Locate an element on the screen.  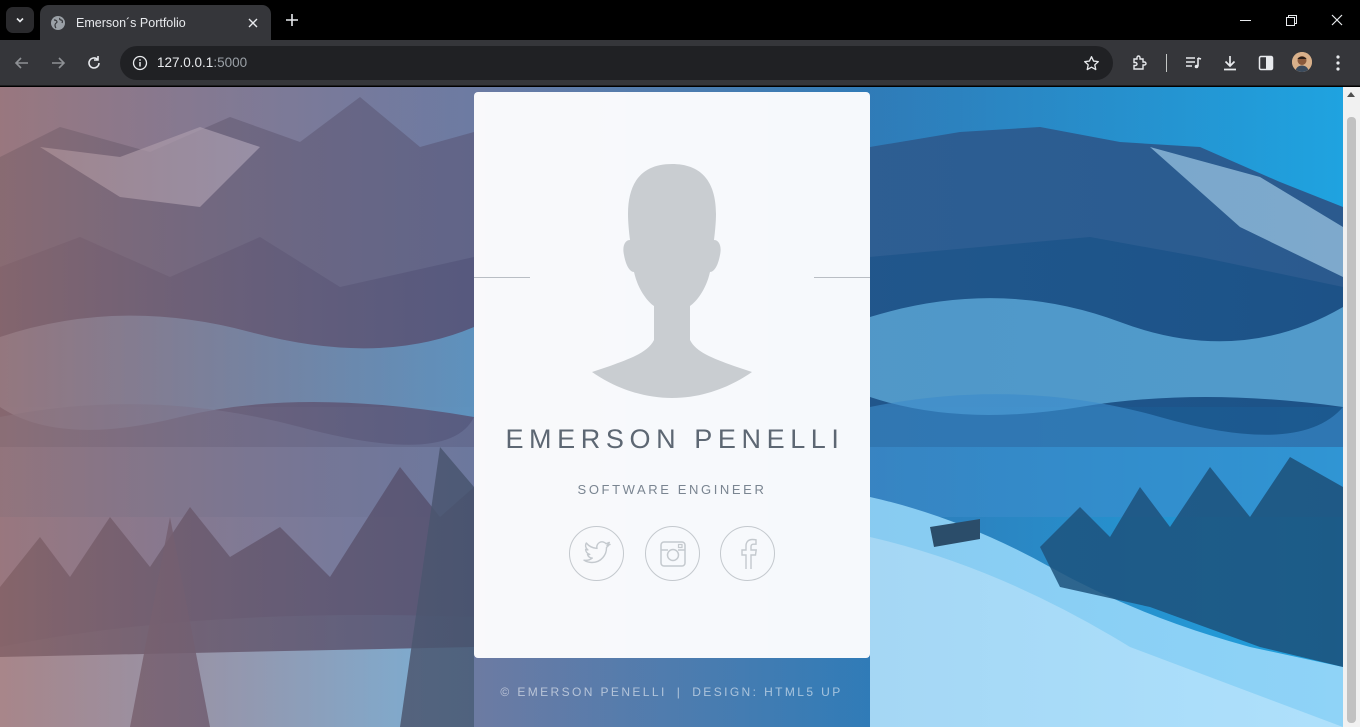
forward-button is located at coordinates (58, 63).